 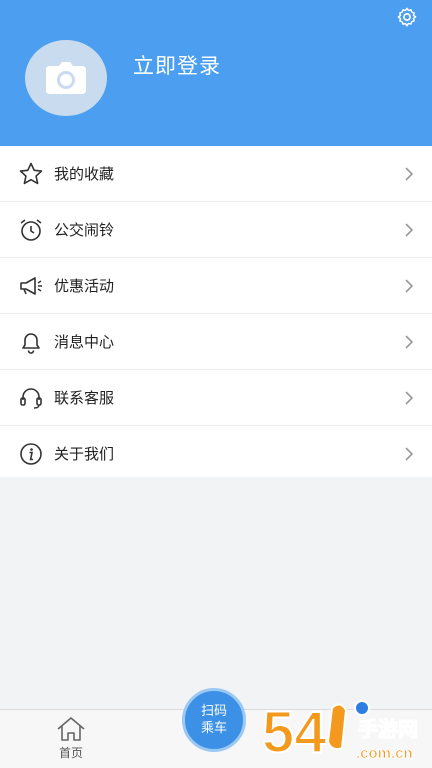 What do you see at coordinates (31, 398) in the screenshot?
I see `headset-icon` at bounding box center [31, 398].